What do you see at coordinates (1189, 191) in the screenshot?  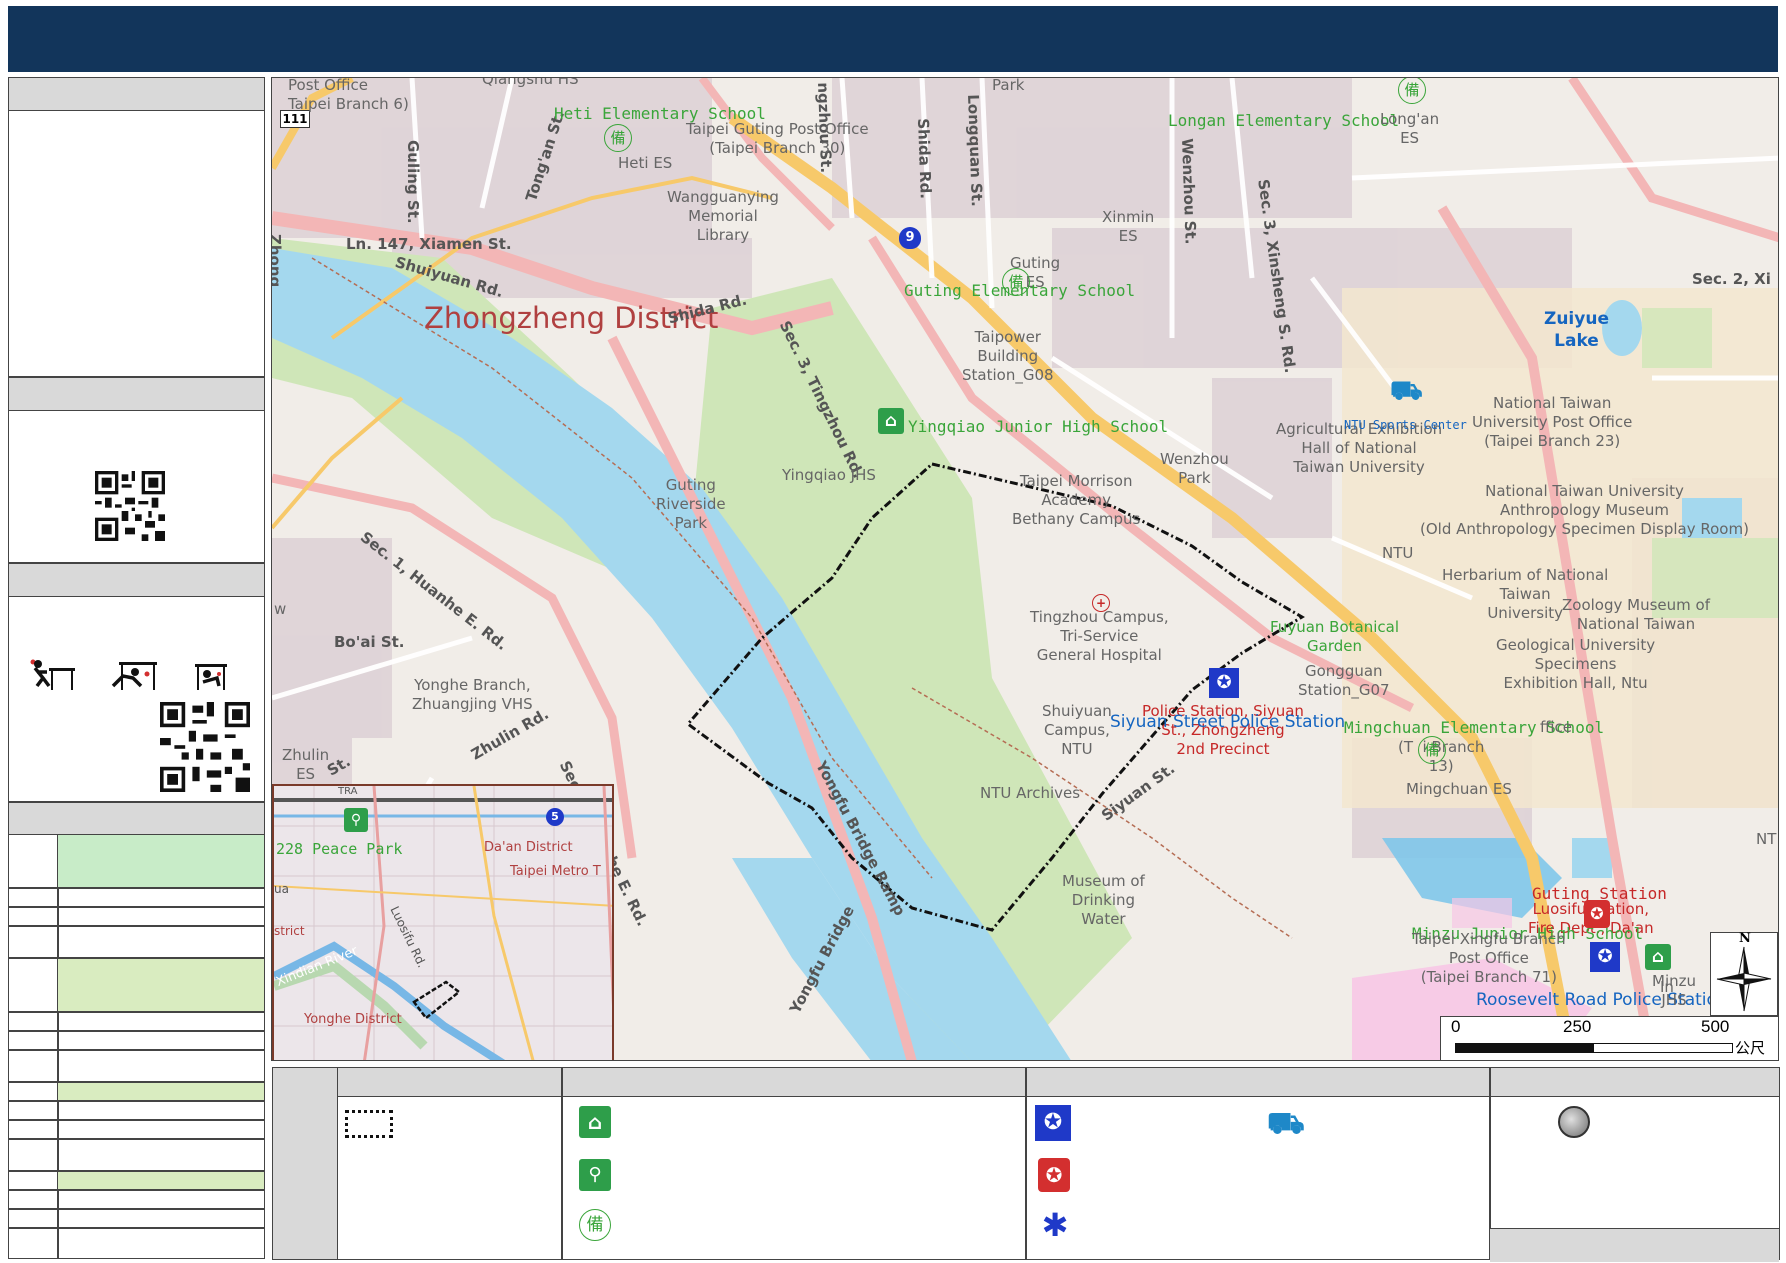 I see `street-label: Wenzhou St.` at bounding box center [1189, 191].